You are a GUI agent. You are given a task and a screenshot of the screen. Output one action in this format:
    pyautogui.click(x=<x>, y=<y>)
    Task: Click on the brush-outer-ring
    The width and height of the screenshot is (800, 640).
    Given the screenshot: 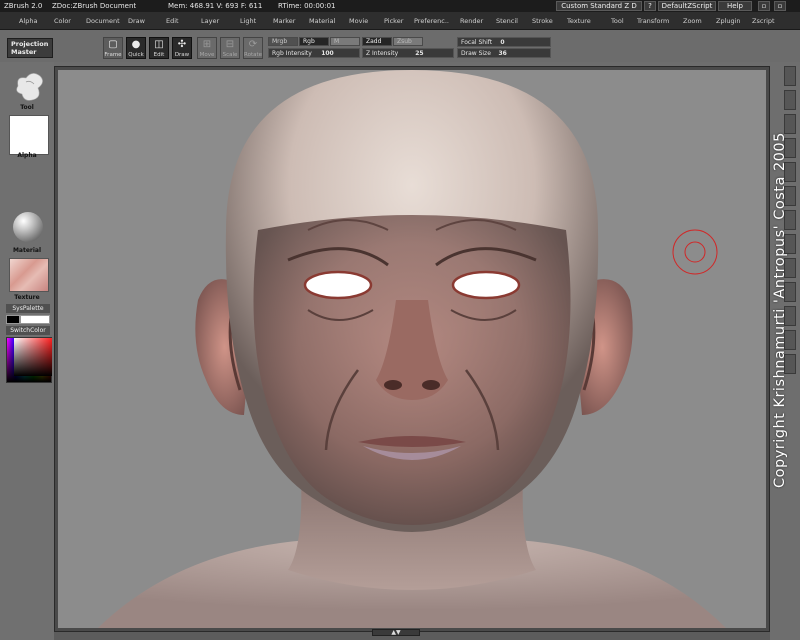 What is the action you would take?
    pyautogui.click(x=695, y=252)
    